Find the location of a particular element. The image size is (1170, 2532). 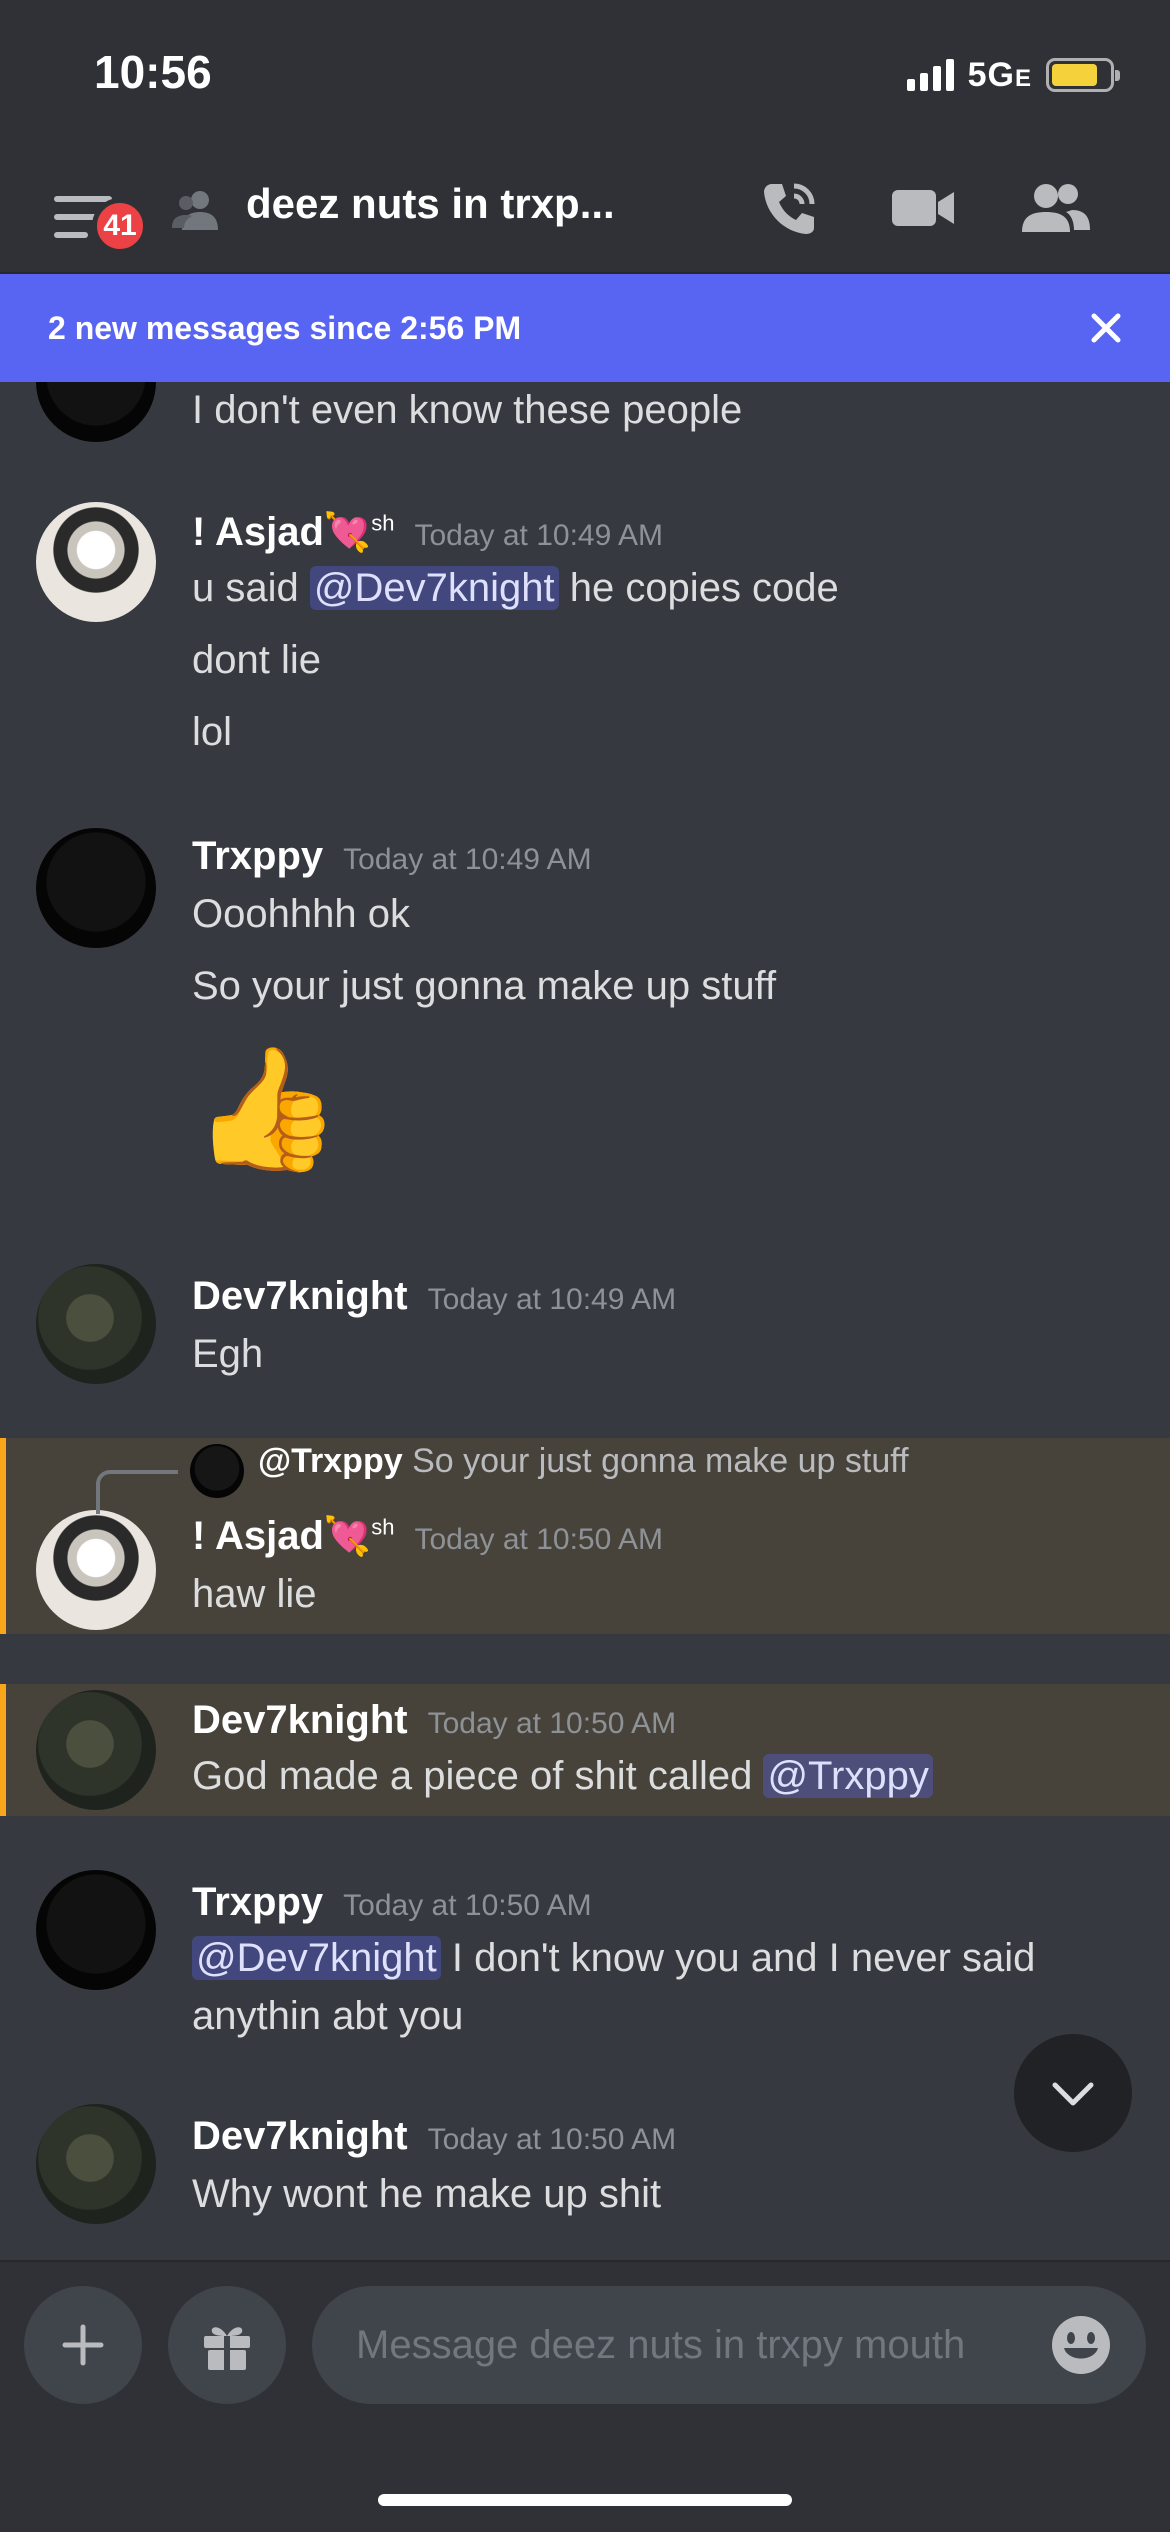

message-author: Dev7knight Today at 10:49 AM is located at coordinates (434, 1296).